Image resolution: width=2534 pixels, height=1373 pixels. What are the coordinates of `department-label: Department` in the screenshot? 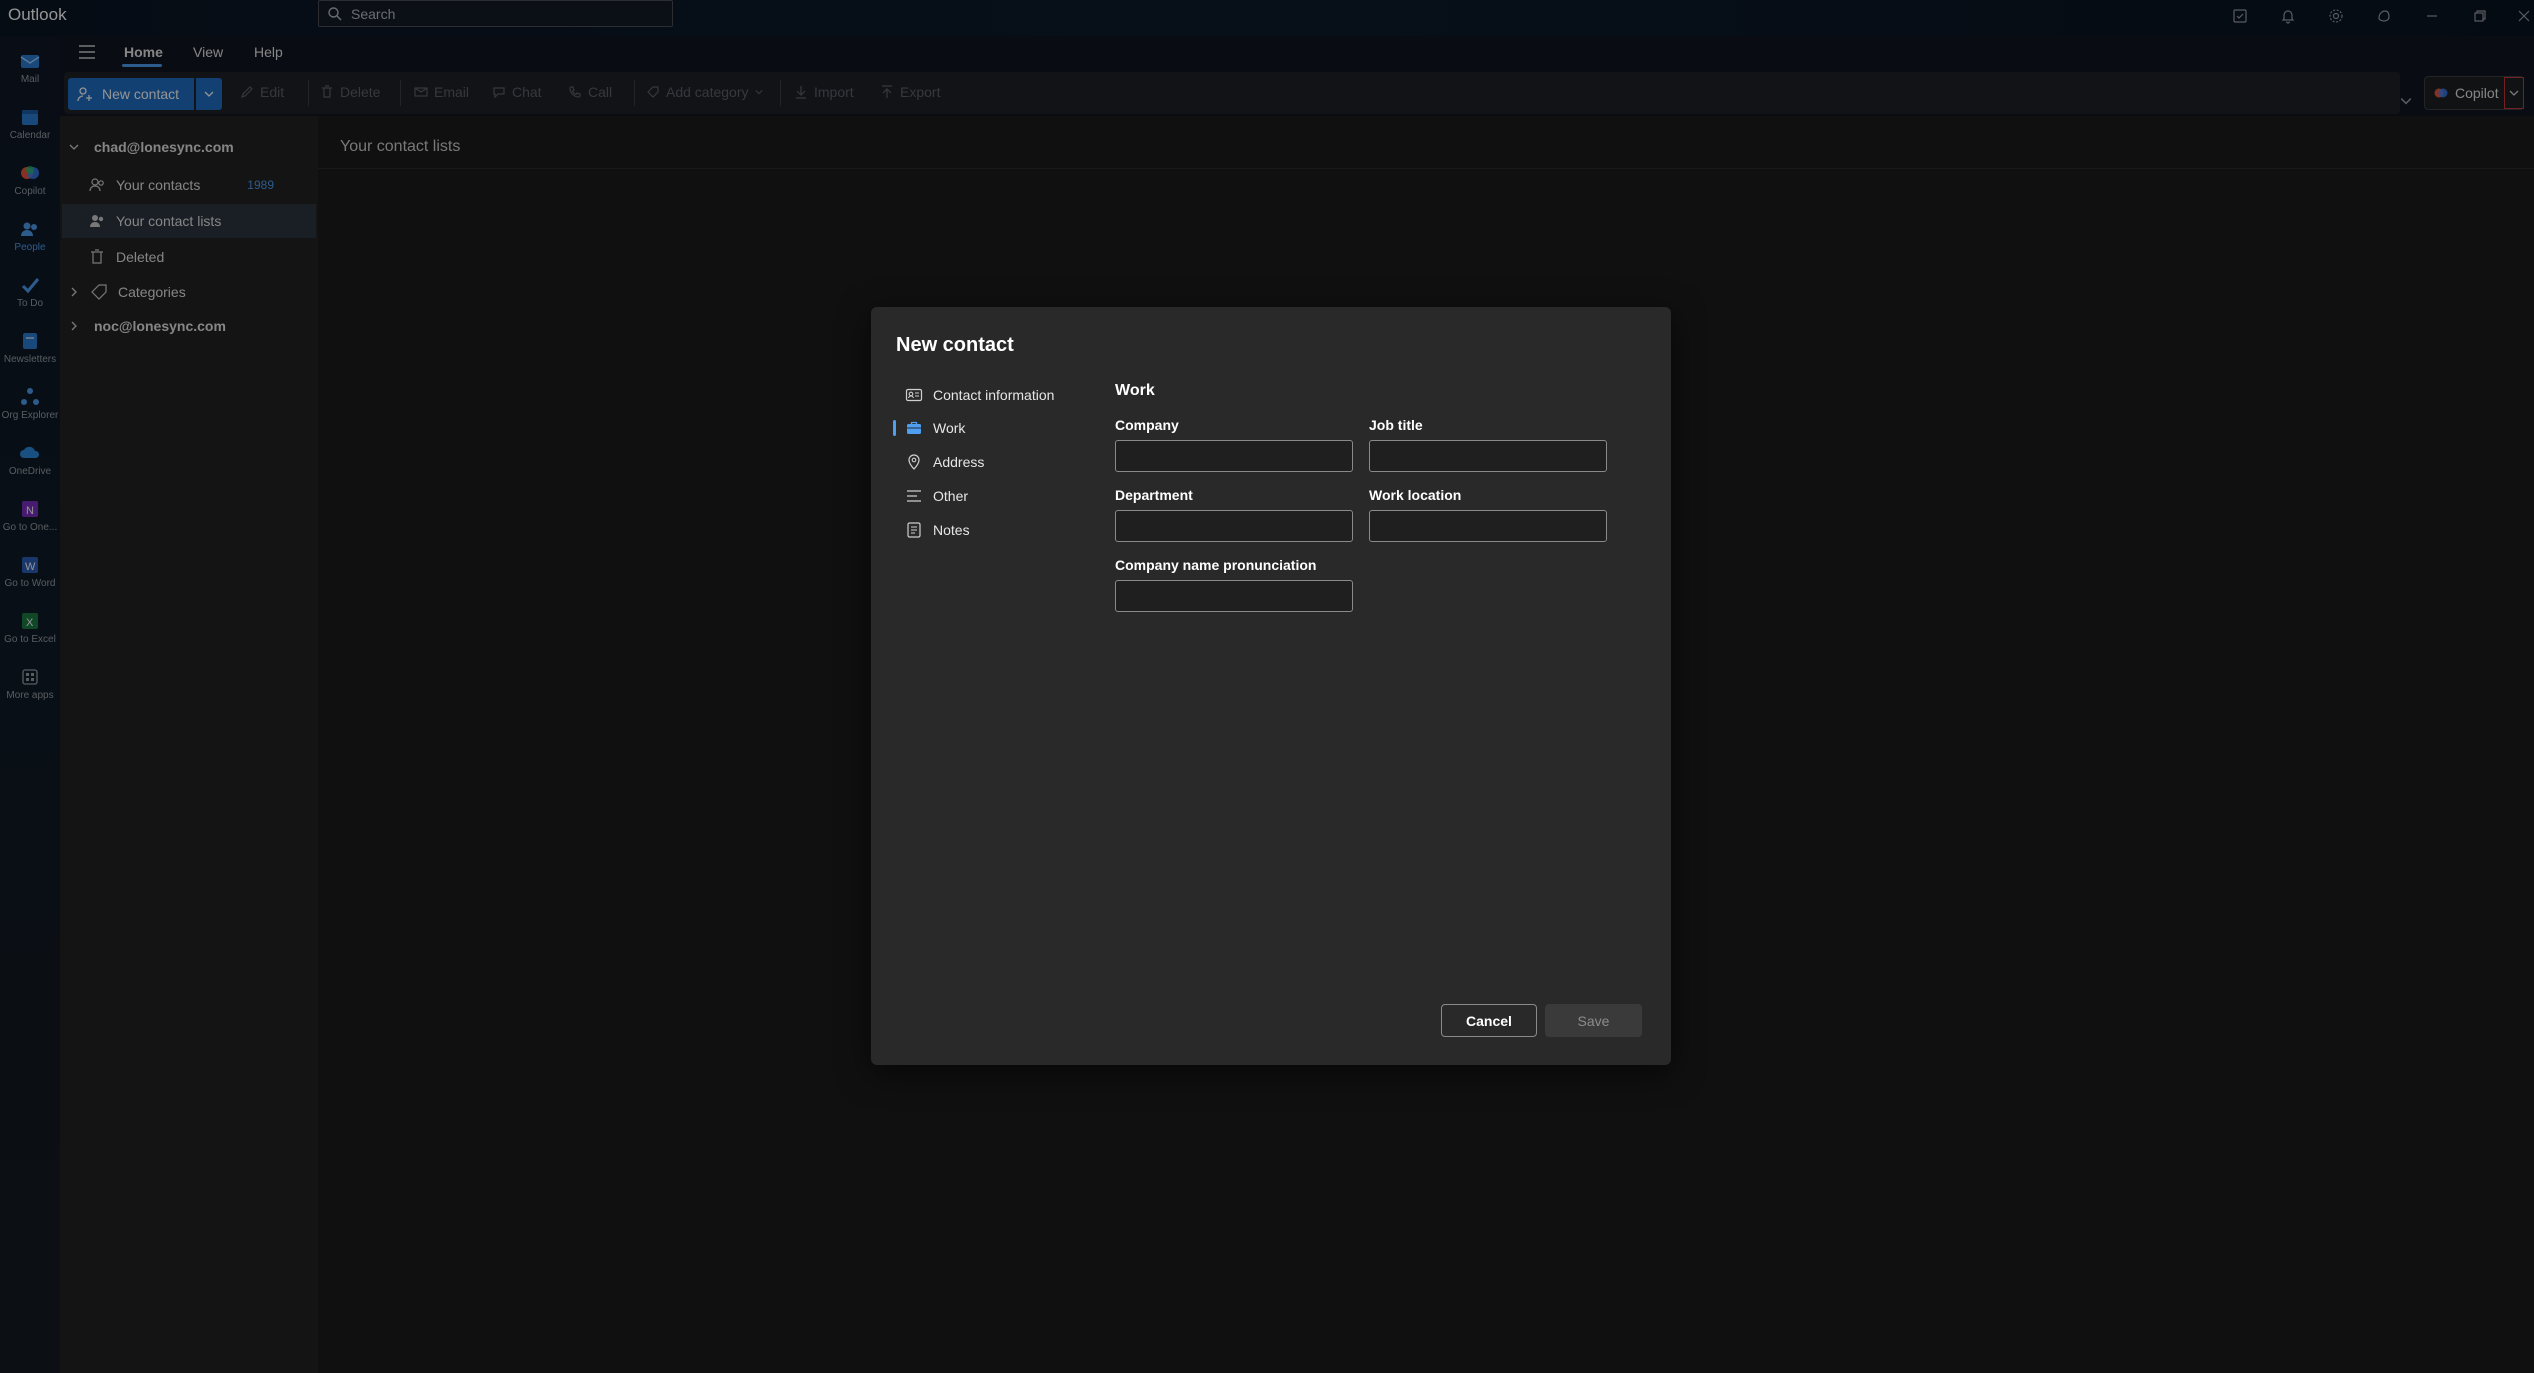 It's located at (1154, 495).